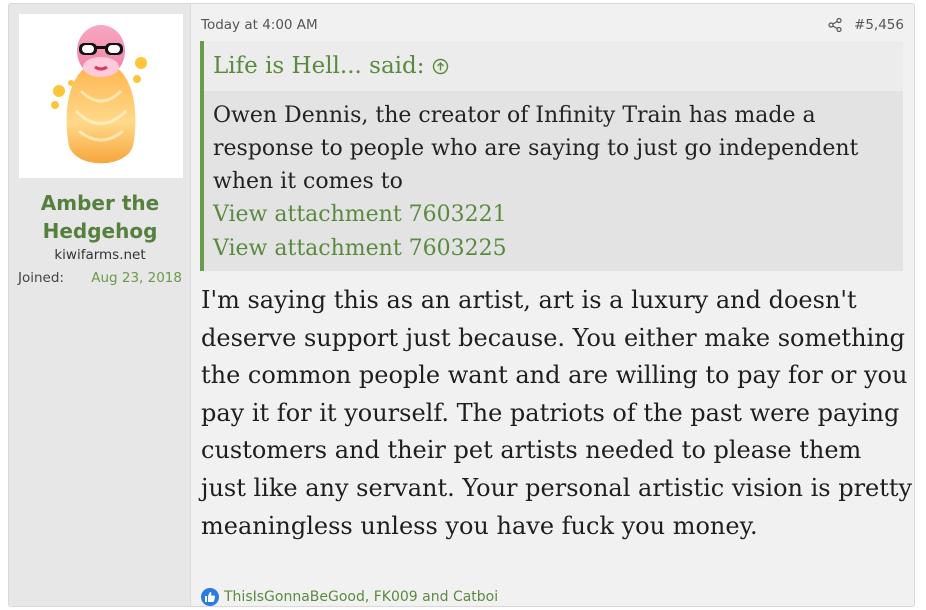  Describe the element at coordinates (553, 66) in the screenshot. I see `quote-header: Life is Hell... said:` at that location.